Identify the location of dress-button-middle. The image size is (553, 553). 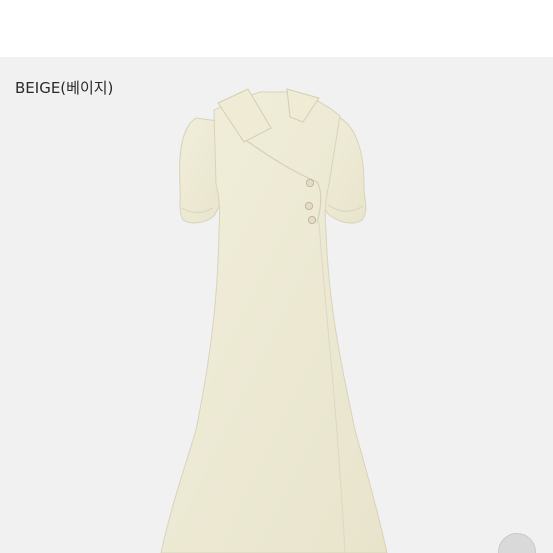
(308, 205).